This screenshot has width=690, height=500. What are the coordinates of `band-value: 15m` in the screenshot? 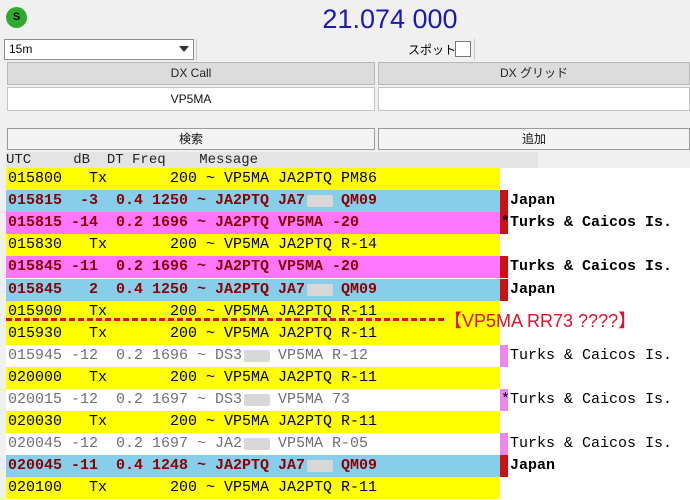 It's located at (21, 49).